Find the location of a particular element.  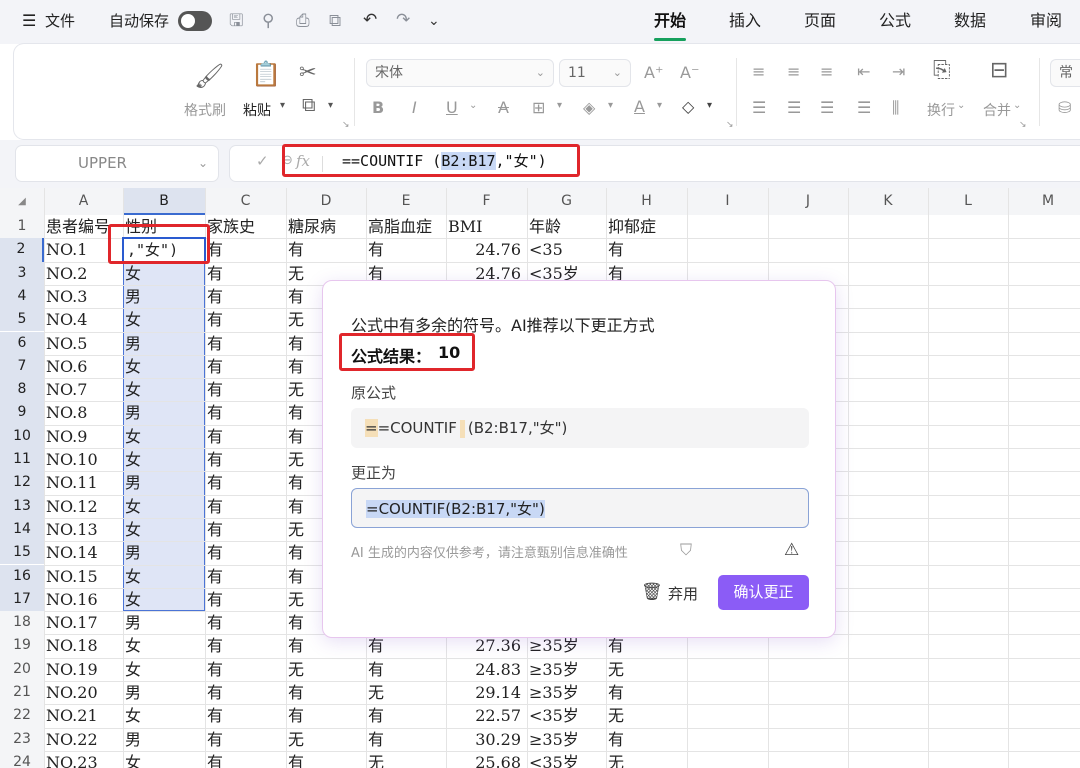

column-header-c: C is located at coordinates (245, 201).